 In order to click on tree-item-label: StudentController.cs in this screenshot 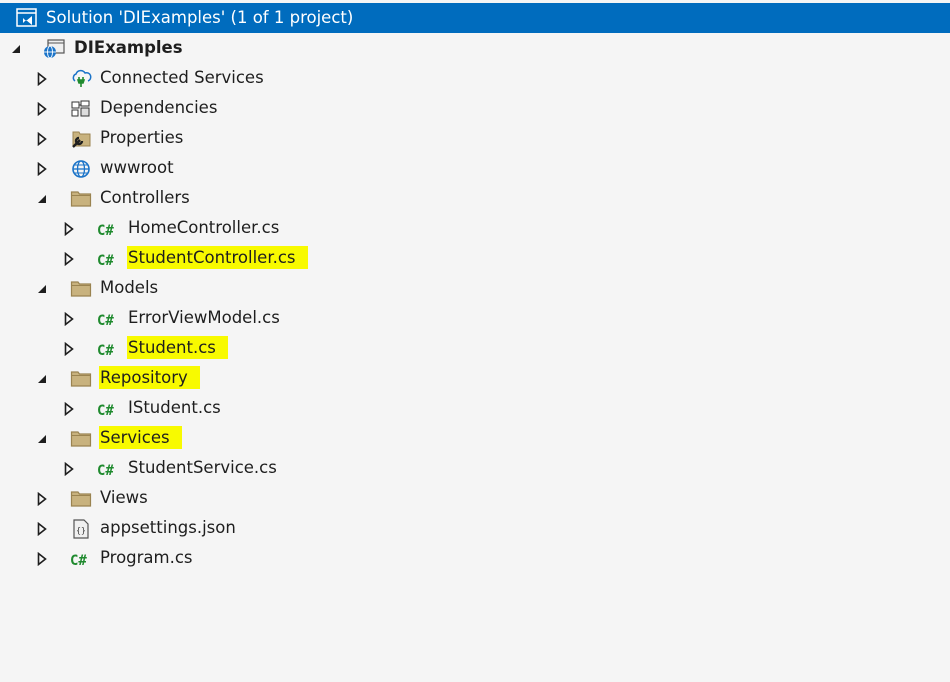, I will do `click(217, 257)`.